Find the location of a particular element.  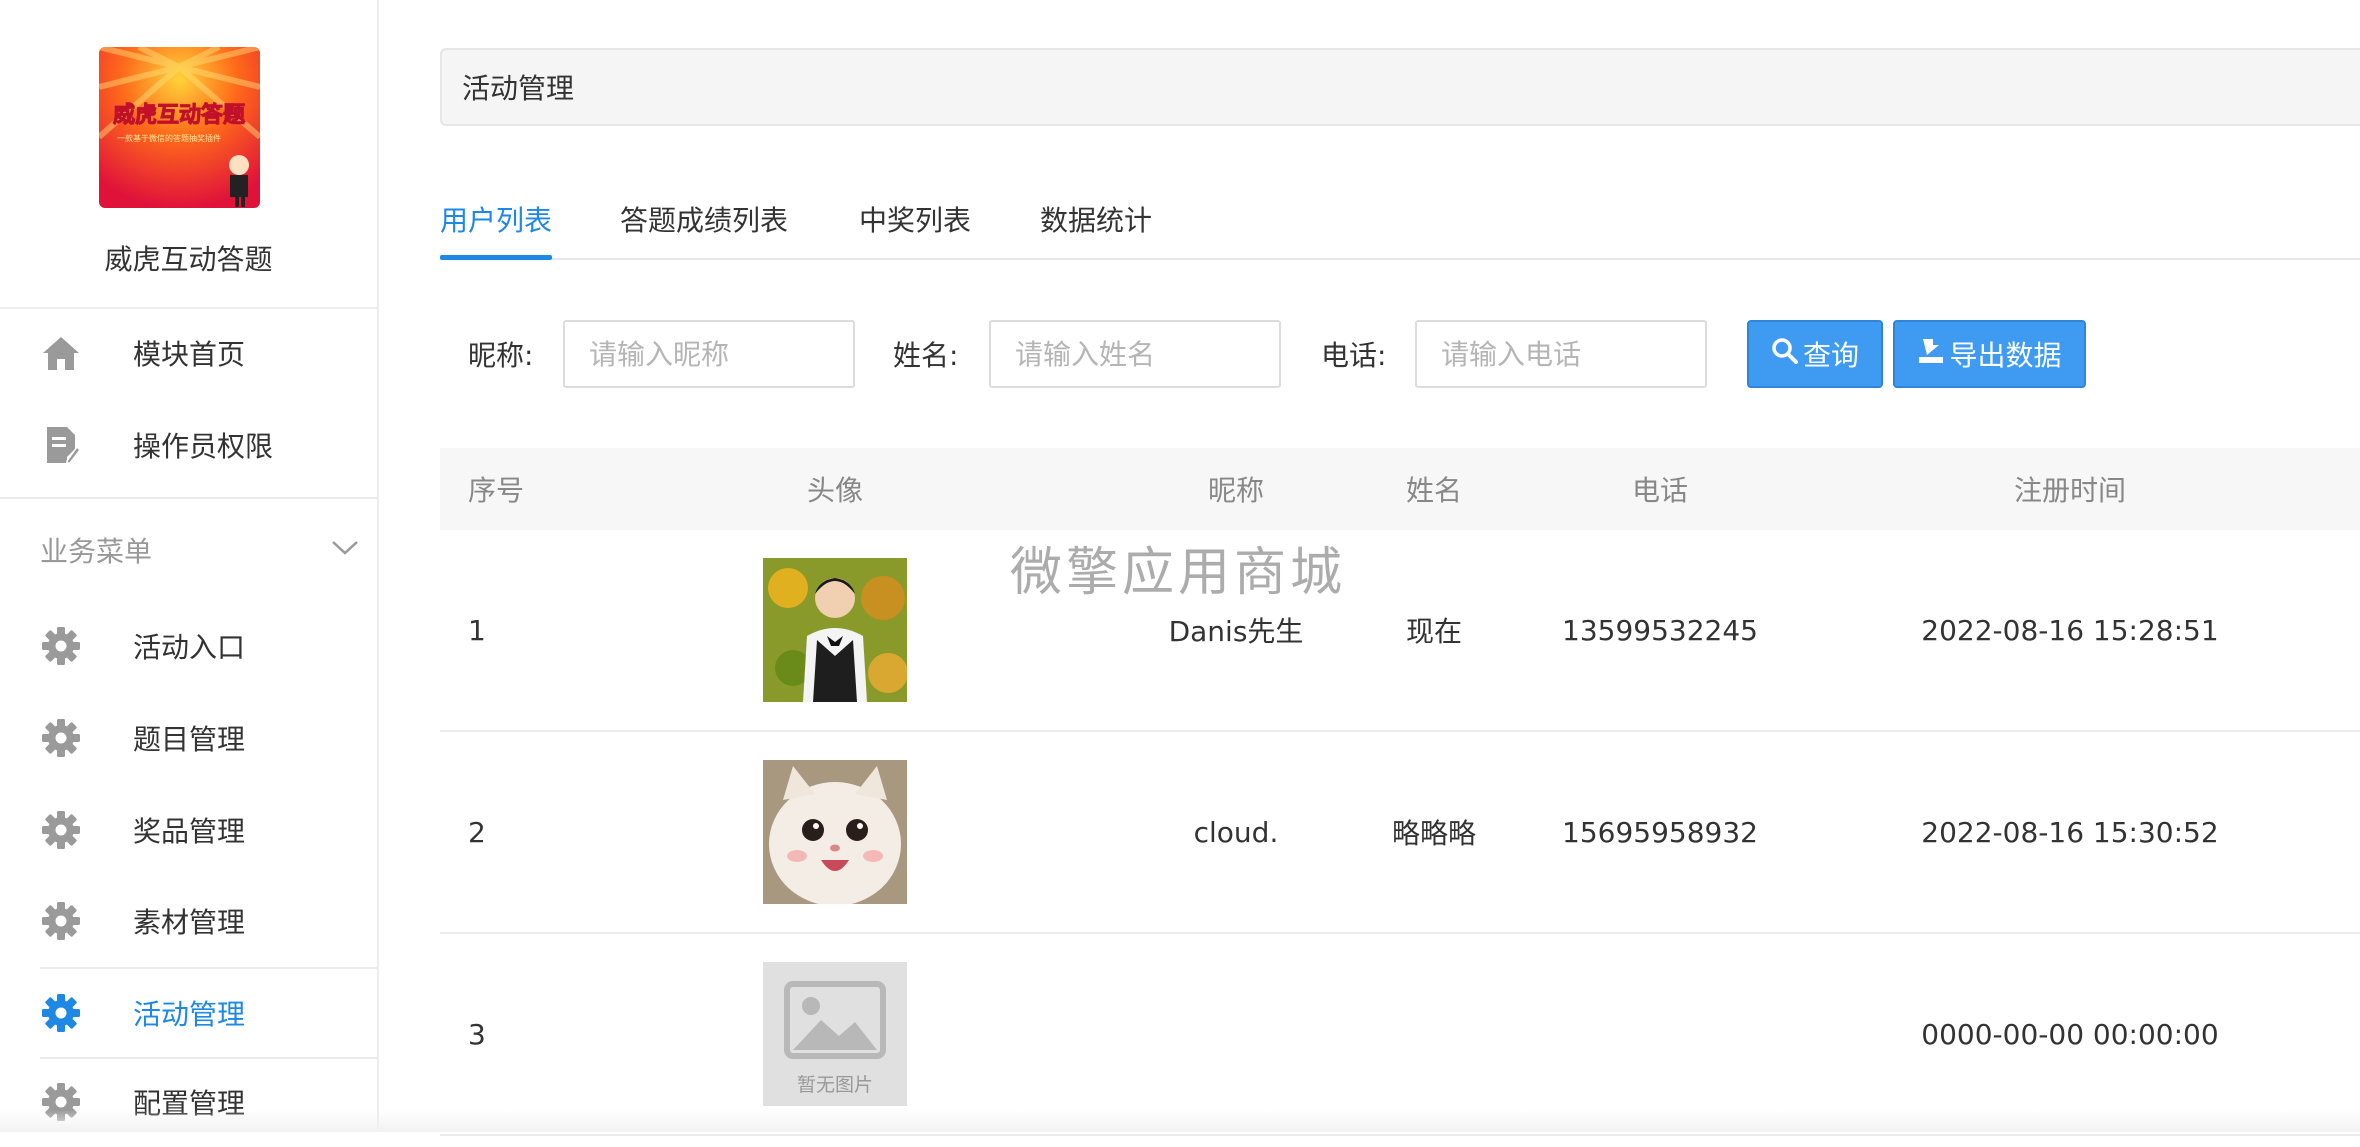

sidebar-item-label: 奖品管理 is located at coordinates (189, 831).